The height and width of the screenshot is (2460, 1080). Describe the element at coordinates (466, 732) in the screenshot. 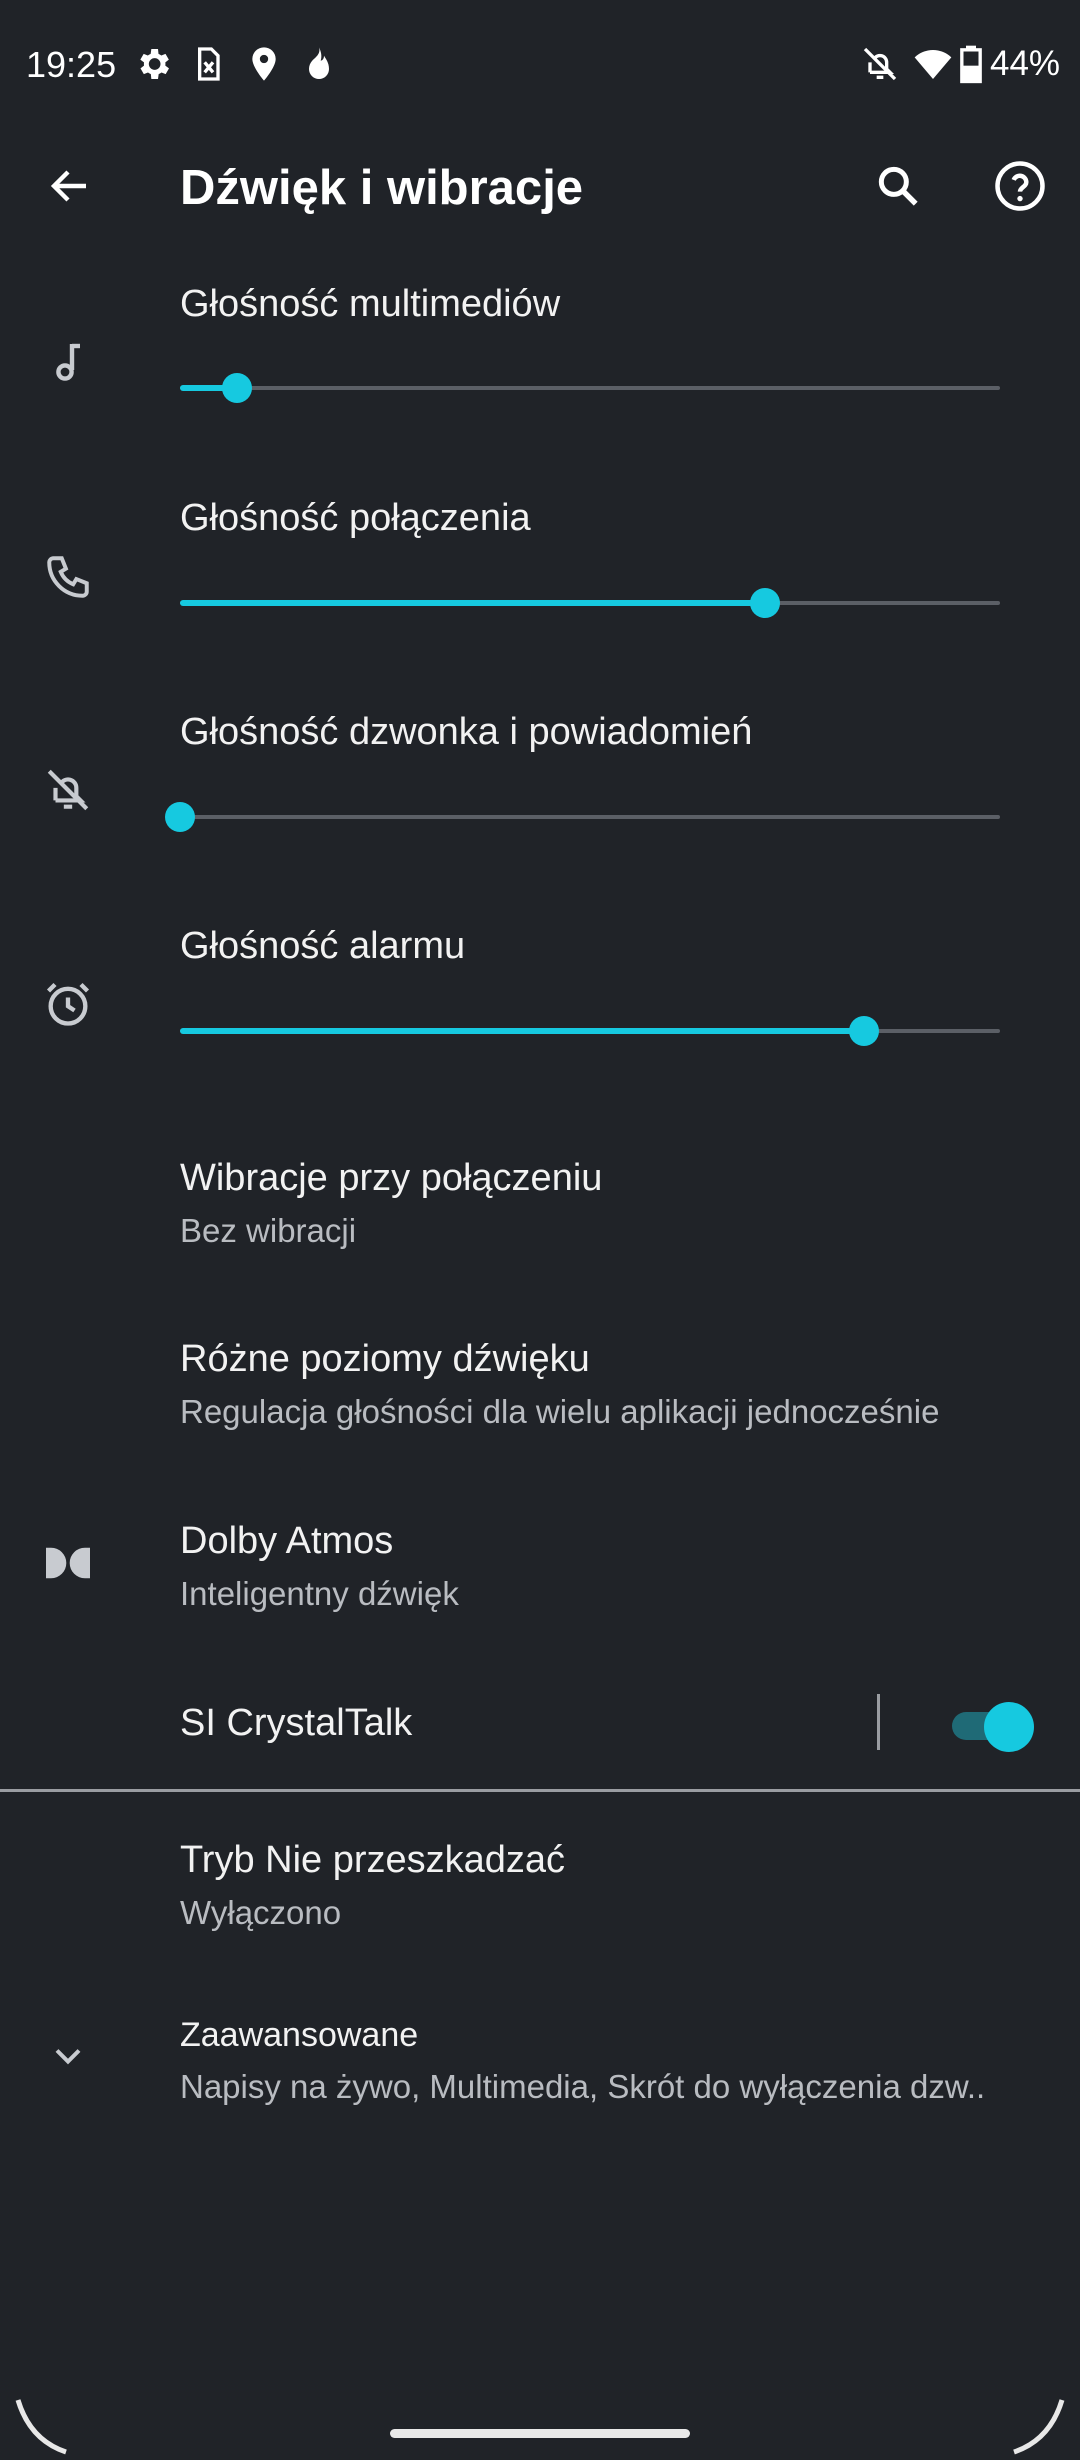

I see `volume-label: Głośność dzwonka i powiadomień` at that location.